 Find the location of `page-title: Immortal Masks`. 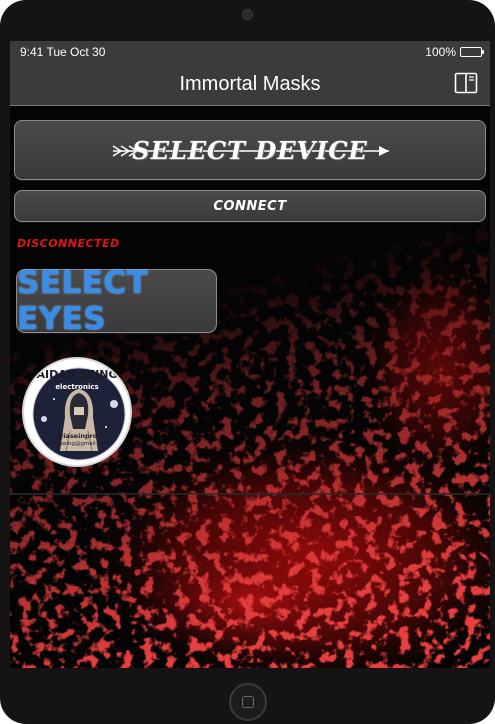

page-title: Immortal Masks is located at coordinates (250, 84).